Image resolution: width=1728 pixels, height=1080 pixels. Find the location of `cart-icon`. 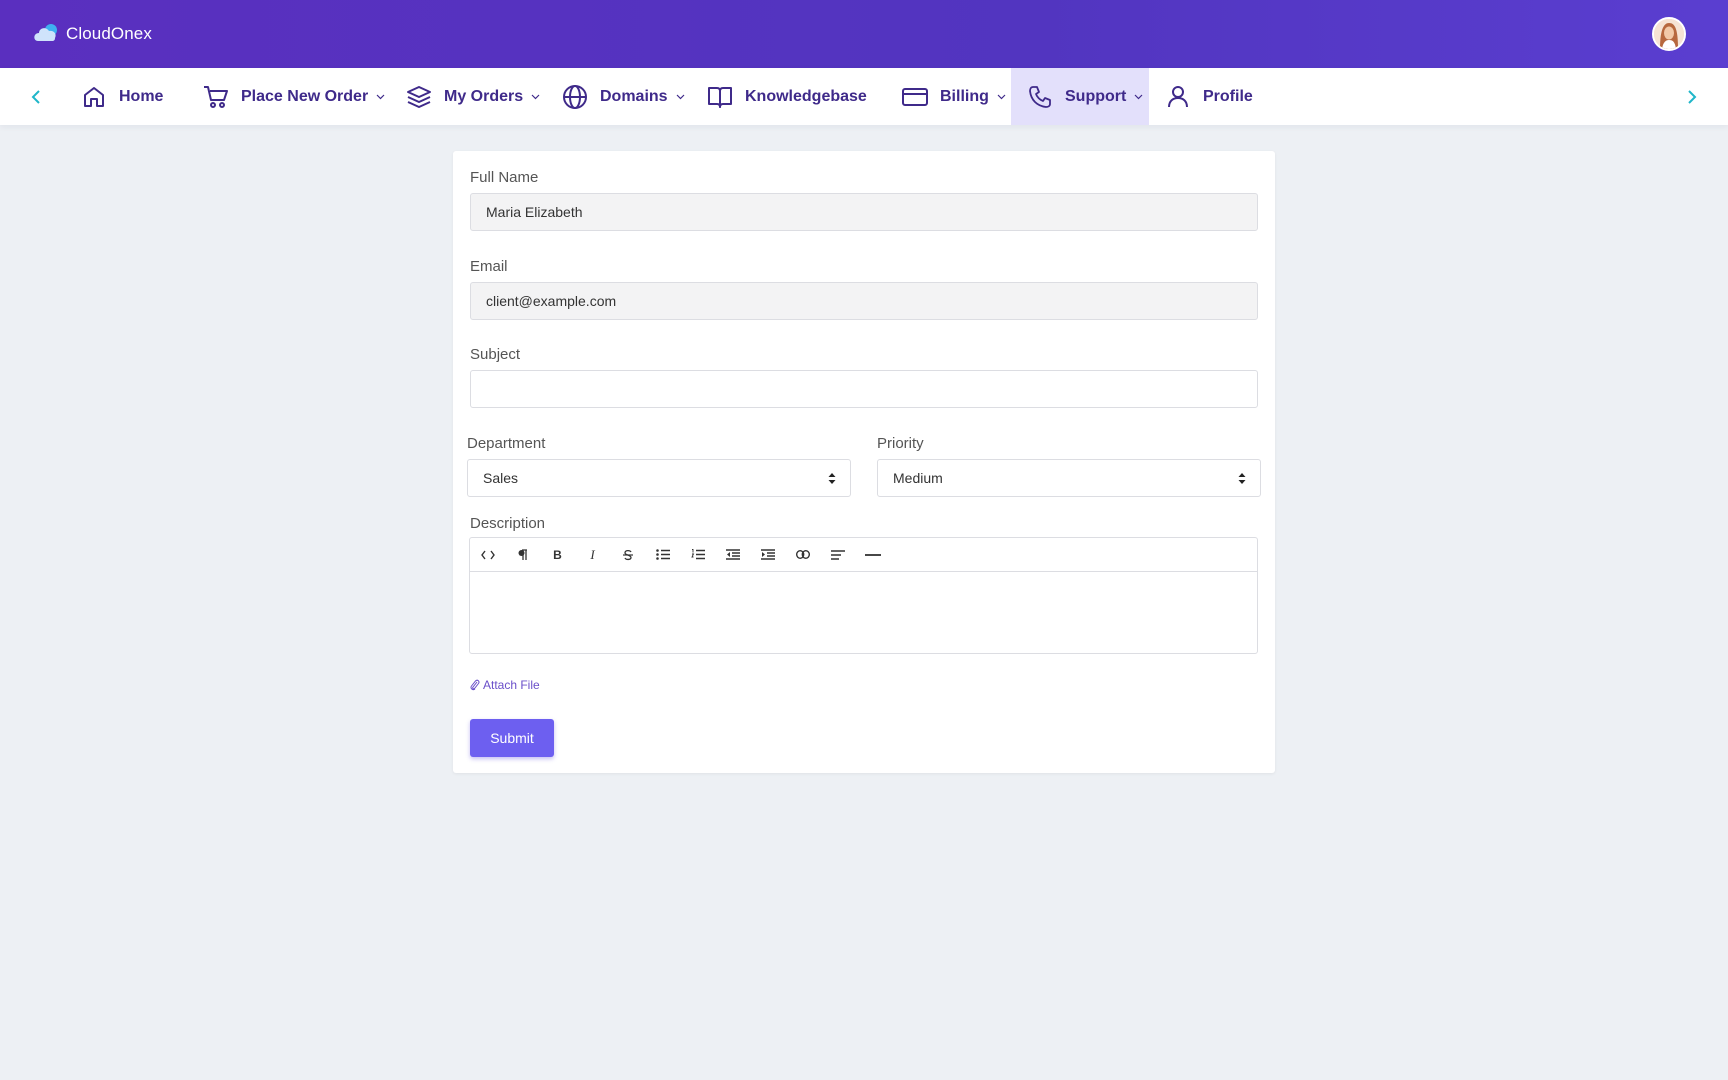

cart-icon is located at coordinates (216, 97).